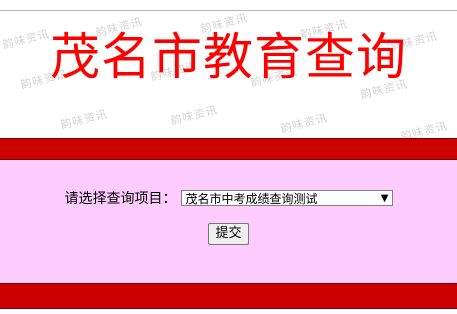  What do you see at coordinates (228, 149) in the screenshot?
I see `top-red-bar` at bounding box center [228, 149].